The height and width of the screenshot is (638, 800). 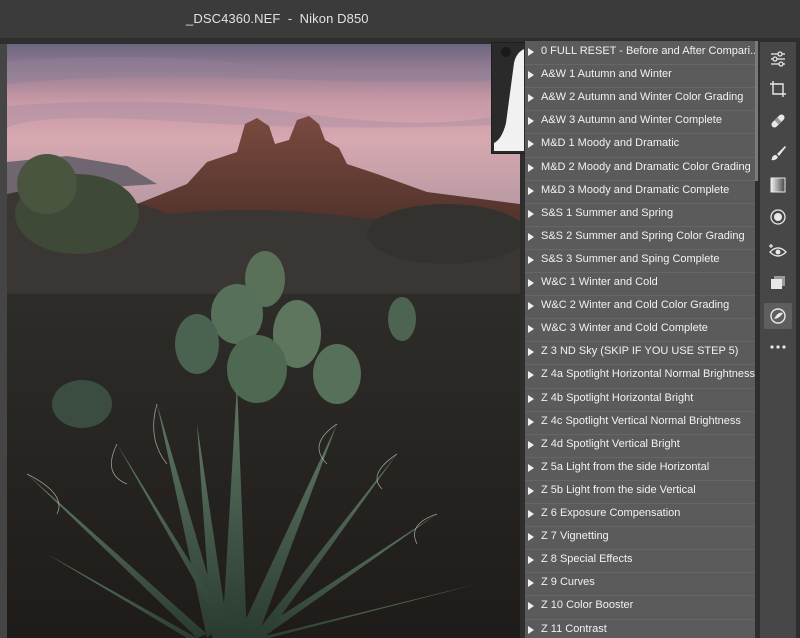 I want to click on preset-item: W&C 2 Winter and Cold Color Grading, so click(x=640, y=306).